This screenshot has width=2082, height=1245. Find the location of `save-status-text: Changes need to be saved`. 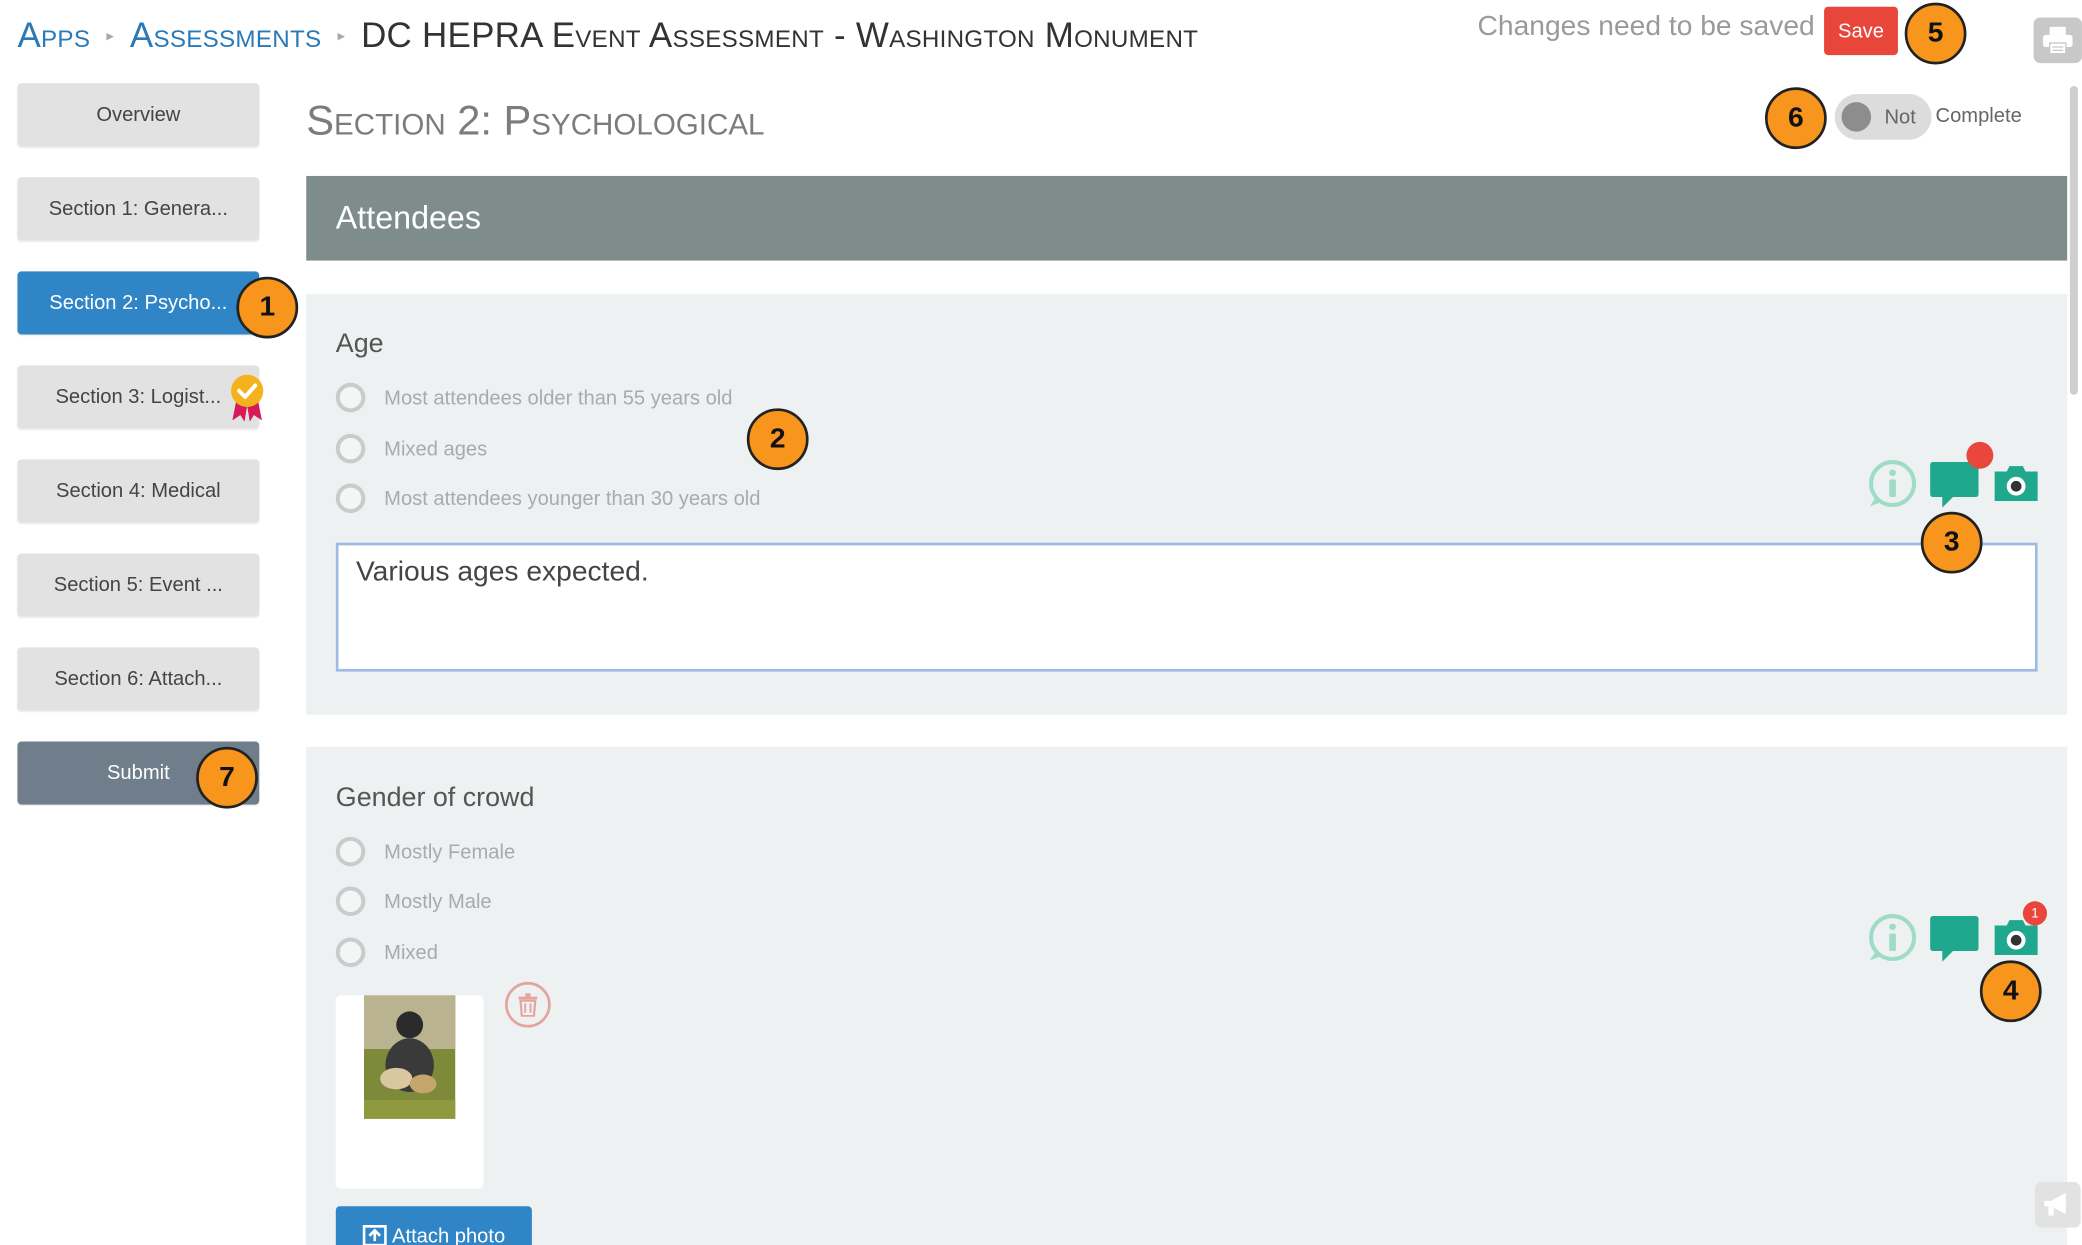

save-status-text: Changes need to be saved is located at coordinates (1646, 26).